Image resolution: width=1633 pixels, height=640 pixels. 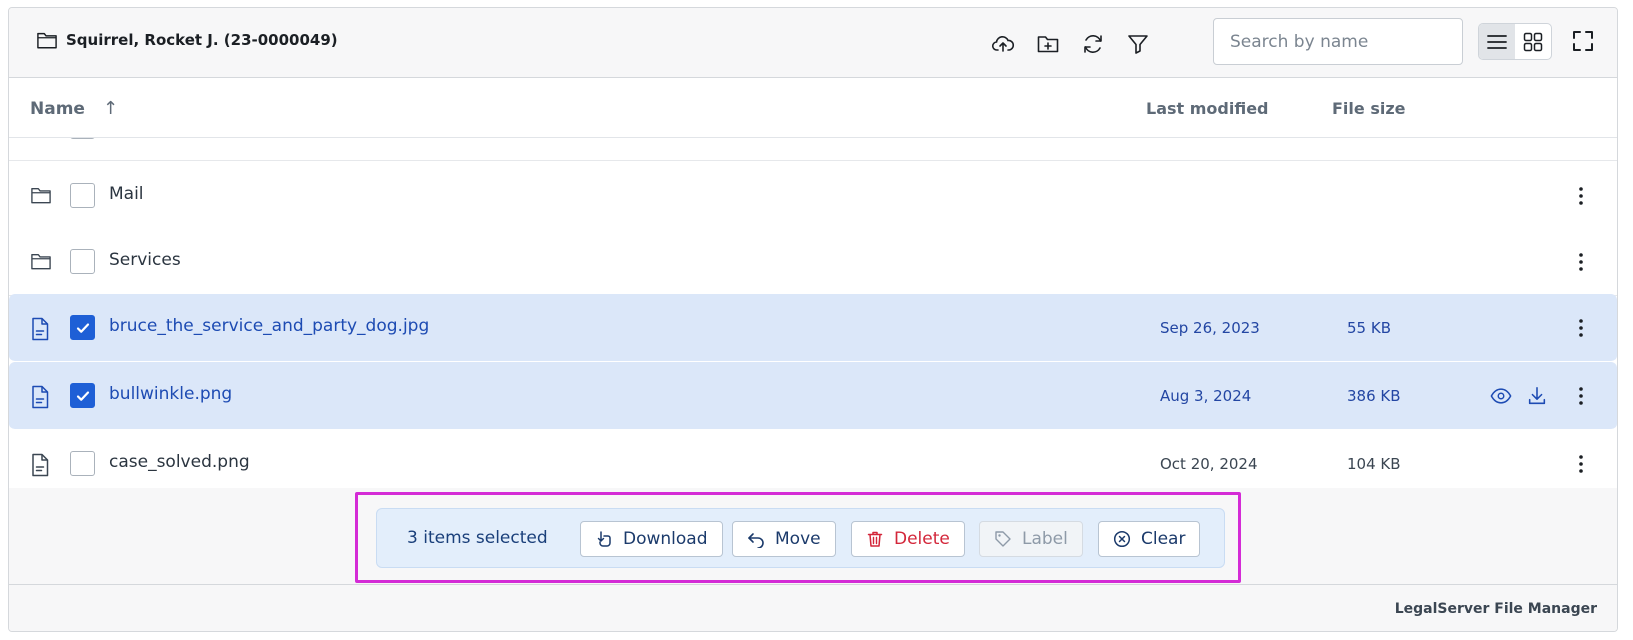 What do you see at coordinates (1138, 44) in the screenshot?
I see `filter-icon` at bounding box center [1138, 44].